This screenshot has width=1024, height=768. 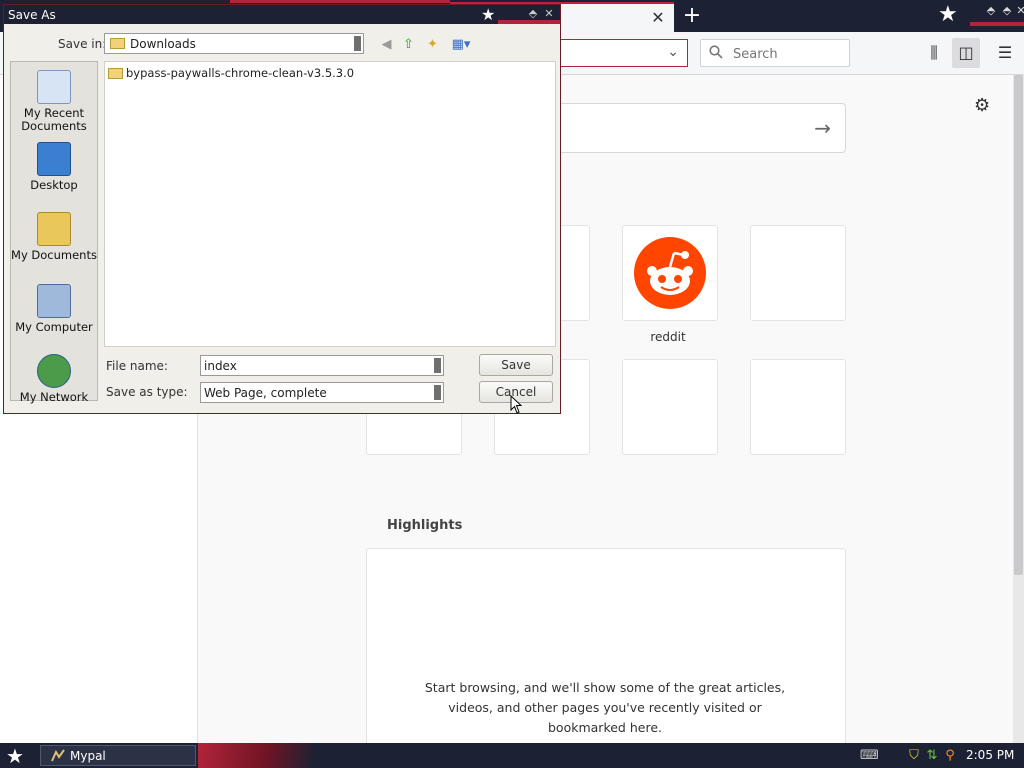 What do you see at coordinates (979, 16) in the screenshot?
I see `window-controls: ★ ⬘ ⬘ ✕` at bounding box center [979, 16].